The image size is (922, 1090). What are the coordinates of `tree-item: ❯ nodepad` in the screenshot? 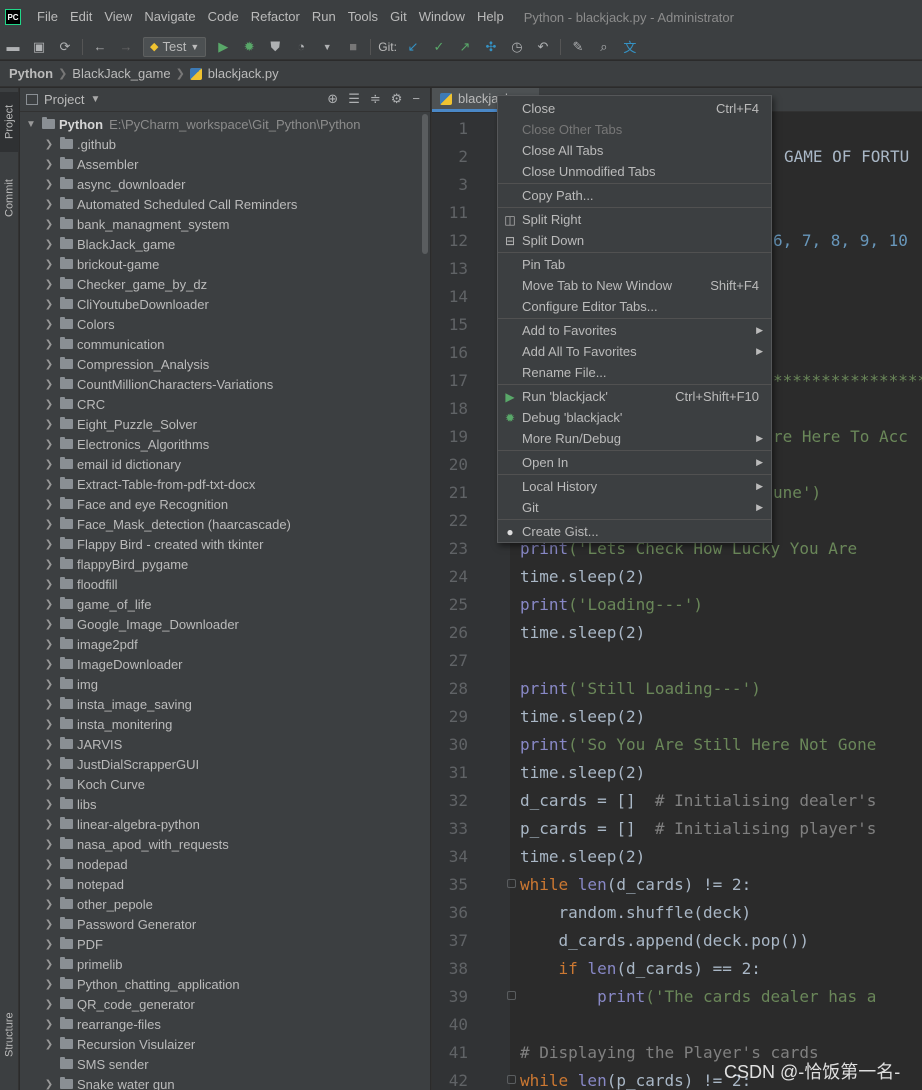 It's located at (220, 864).